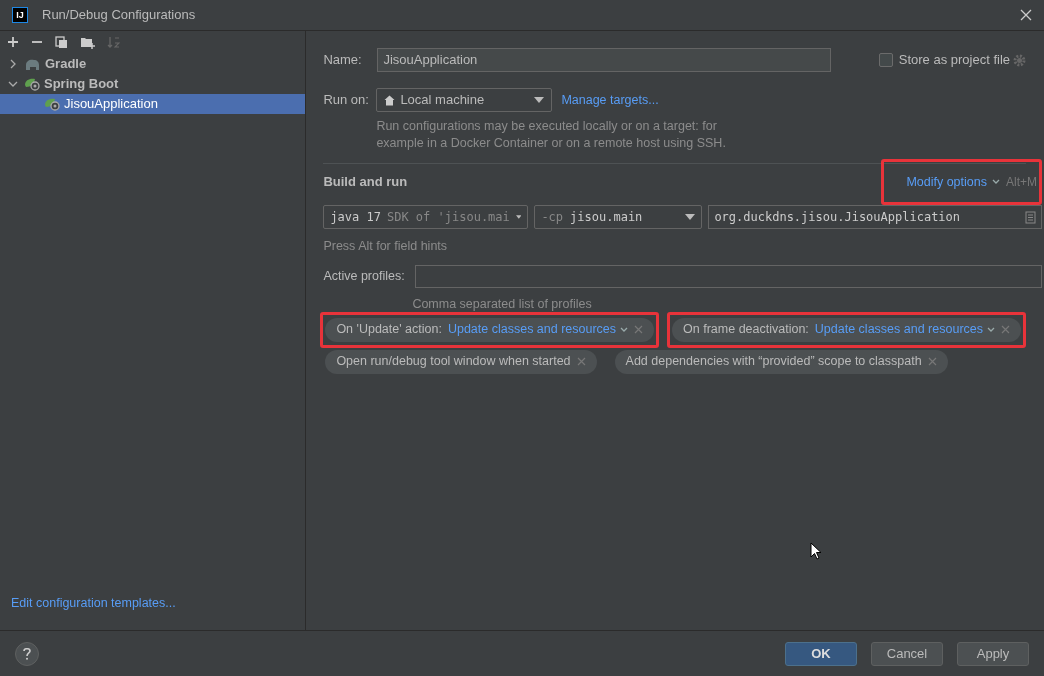 Image resolution: width=1044 pixels, height=676 pixels. What do you see at coordinates (81, 84) in the screenshot?
I see `tree-label: Spring Boot` at bounding box center [81, 84].